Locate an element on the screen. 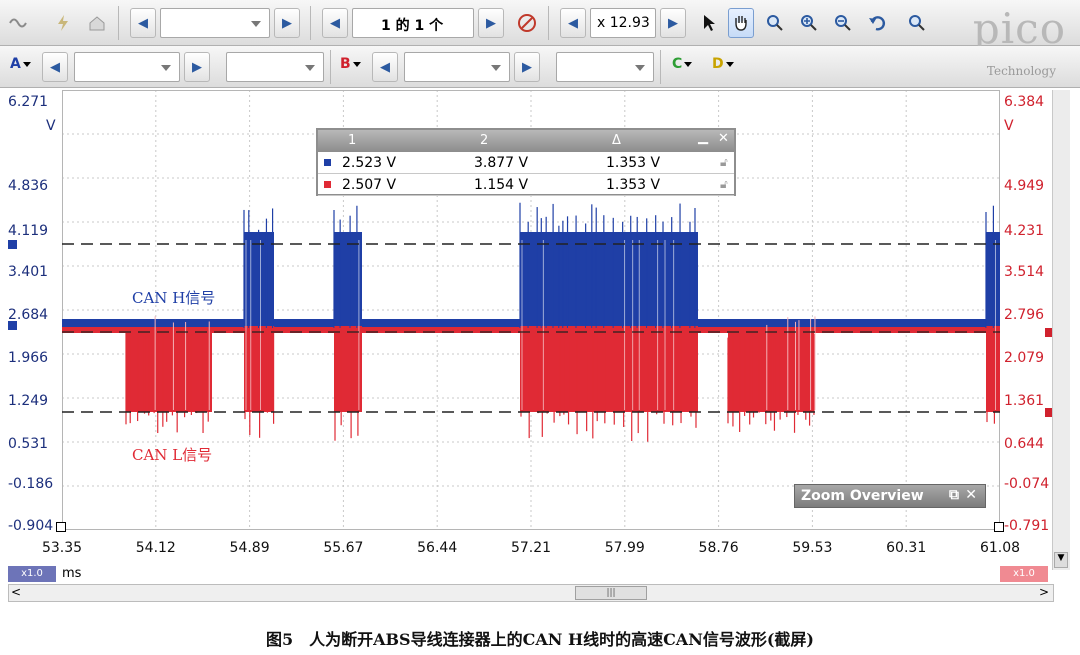 This screenshot has width=1080, height=655. zoom-value: x 12.93 is located at coordinates (623, 23).